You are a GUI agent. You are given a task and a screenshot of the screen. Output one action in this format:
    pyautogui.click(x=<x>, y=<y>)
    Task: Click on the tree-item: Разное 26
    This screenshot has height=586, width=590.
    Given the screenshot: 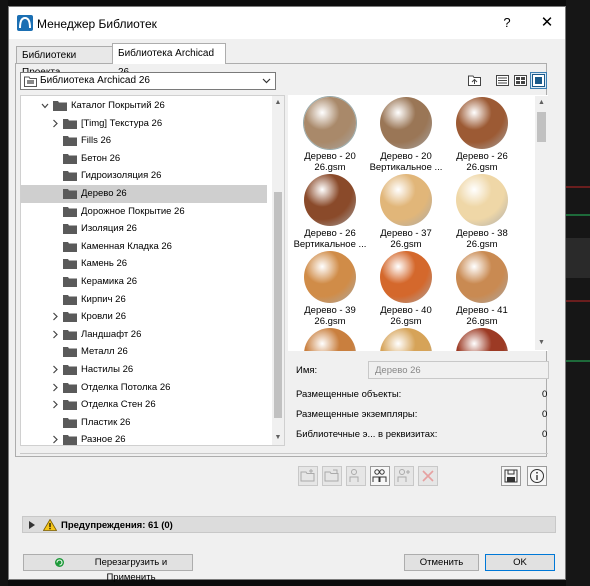 What is the action you would take?
    pyautogui.click(x=144, y=438)
    